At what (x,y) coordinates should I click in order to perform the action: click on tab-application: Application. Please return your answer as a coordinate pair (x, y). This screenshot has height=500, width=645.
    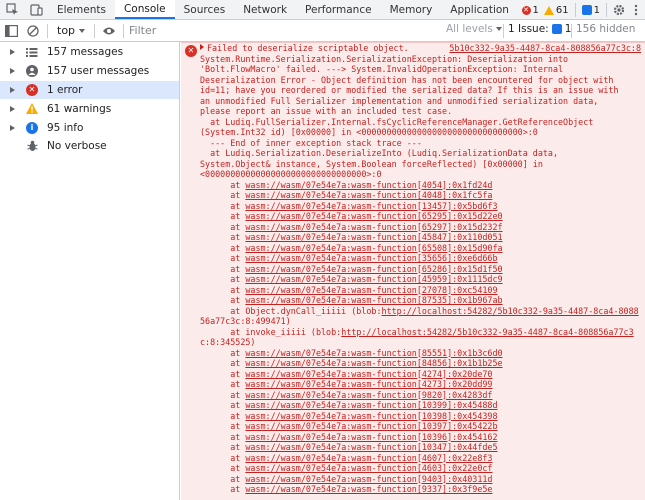
    Looking at the image, I should click on (479, 9).